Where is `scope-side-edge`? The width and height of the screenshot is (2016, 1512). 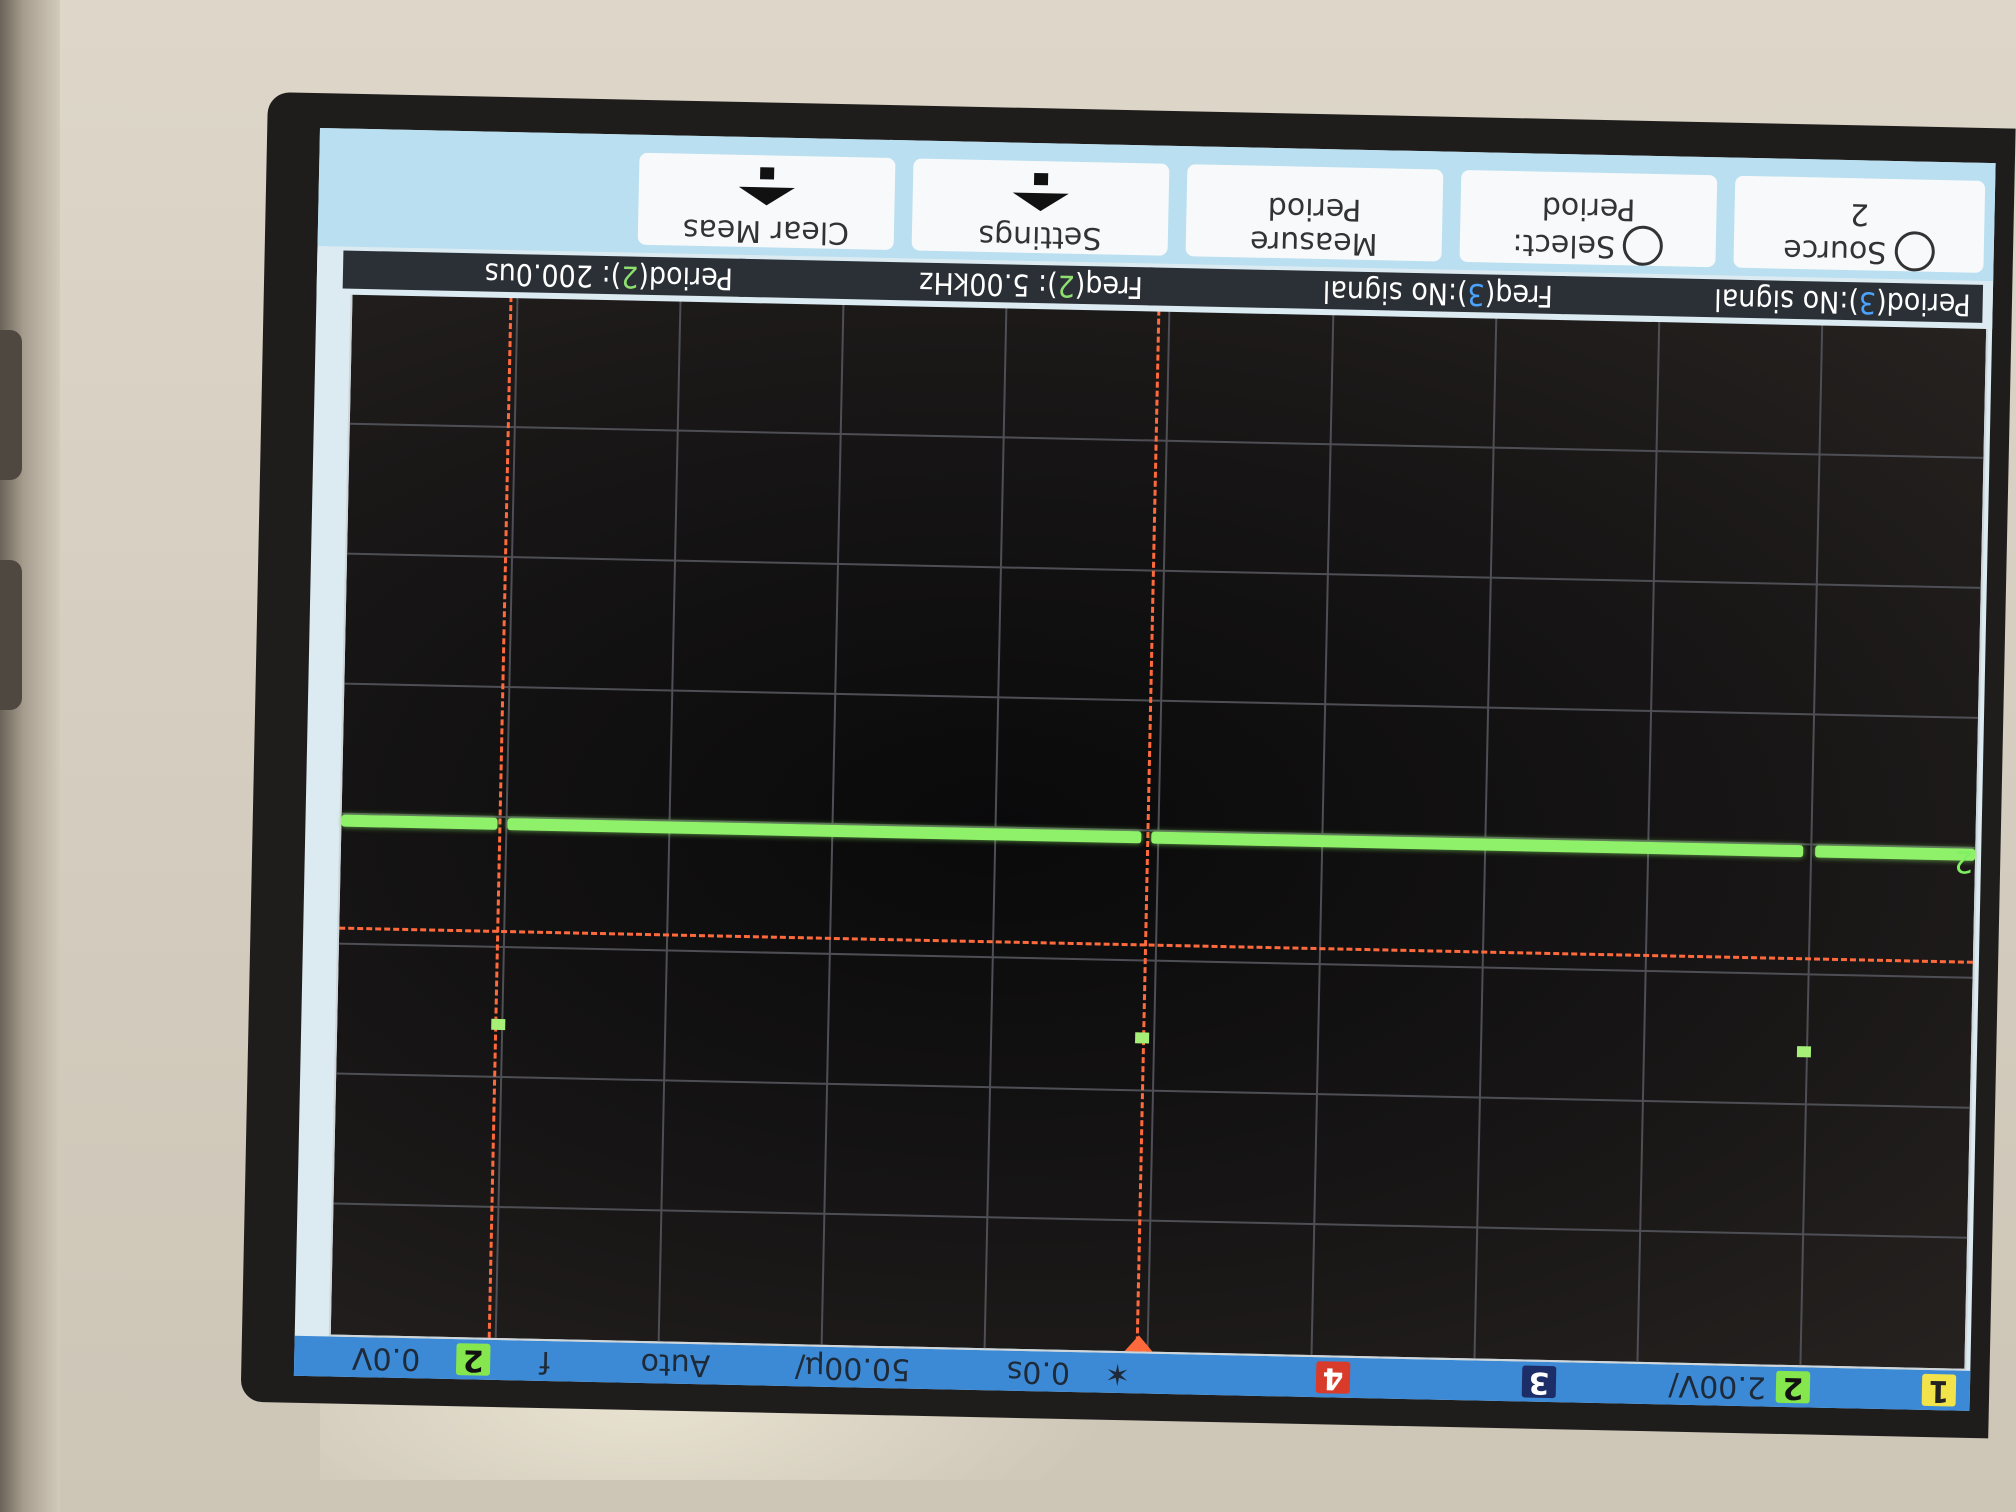
scope-side-edge is located at coordinates (30, 756).